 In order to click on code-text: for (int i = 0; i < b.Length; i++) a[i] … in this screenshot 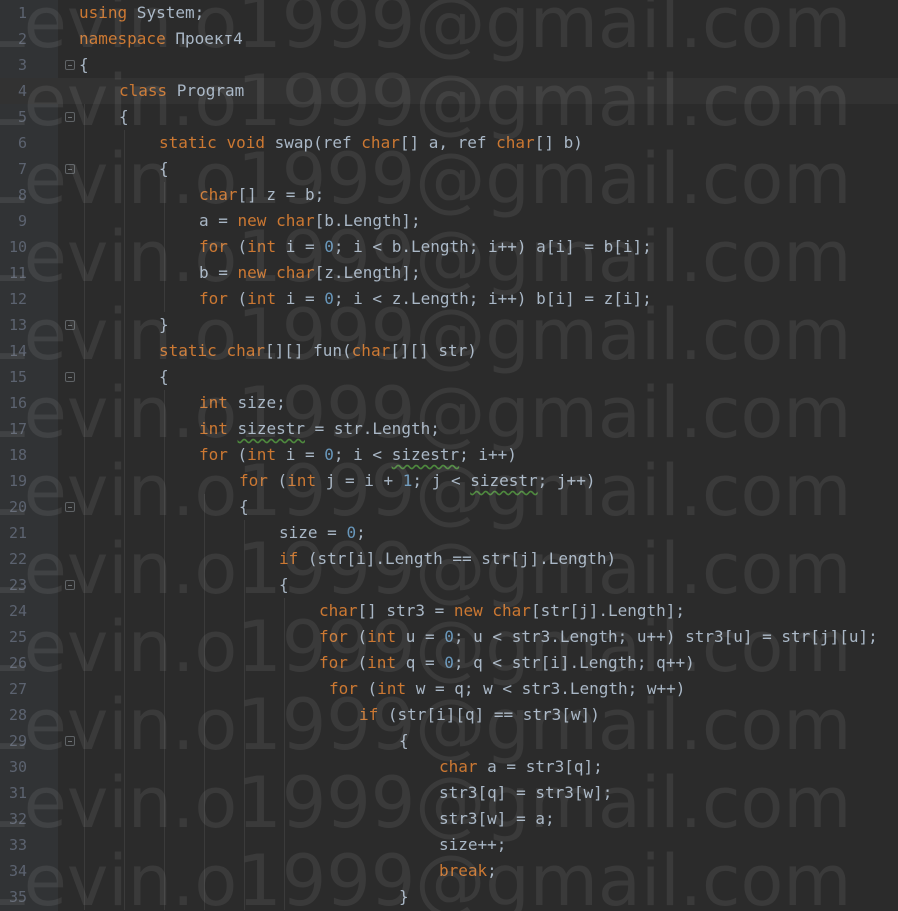, I will do `click(425, 247)`.